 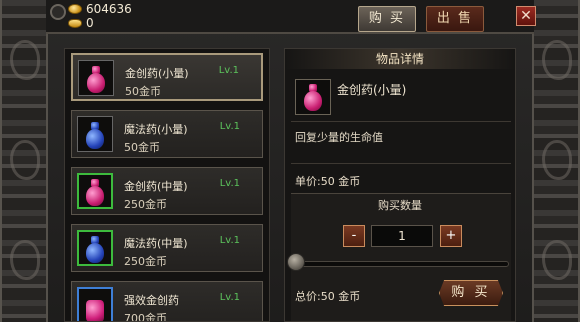 What do you see at coordinates (109, 9) in the screenshot?
I see `gold-amount: 604636` at bounding box center [109, 9].